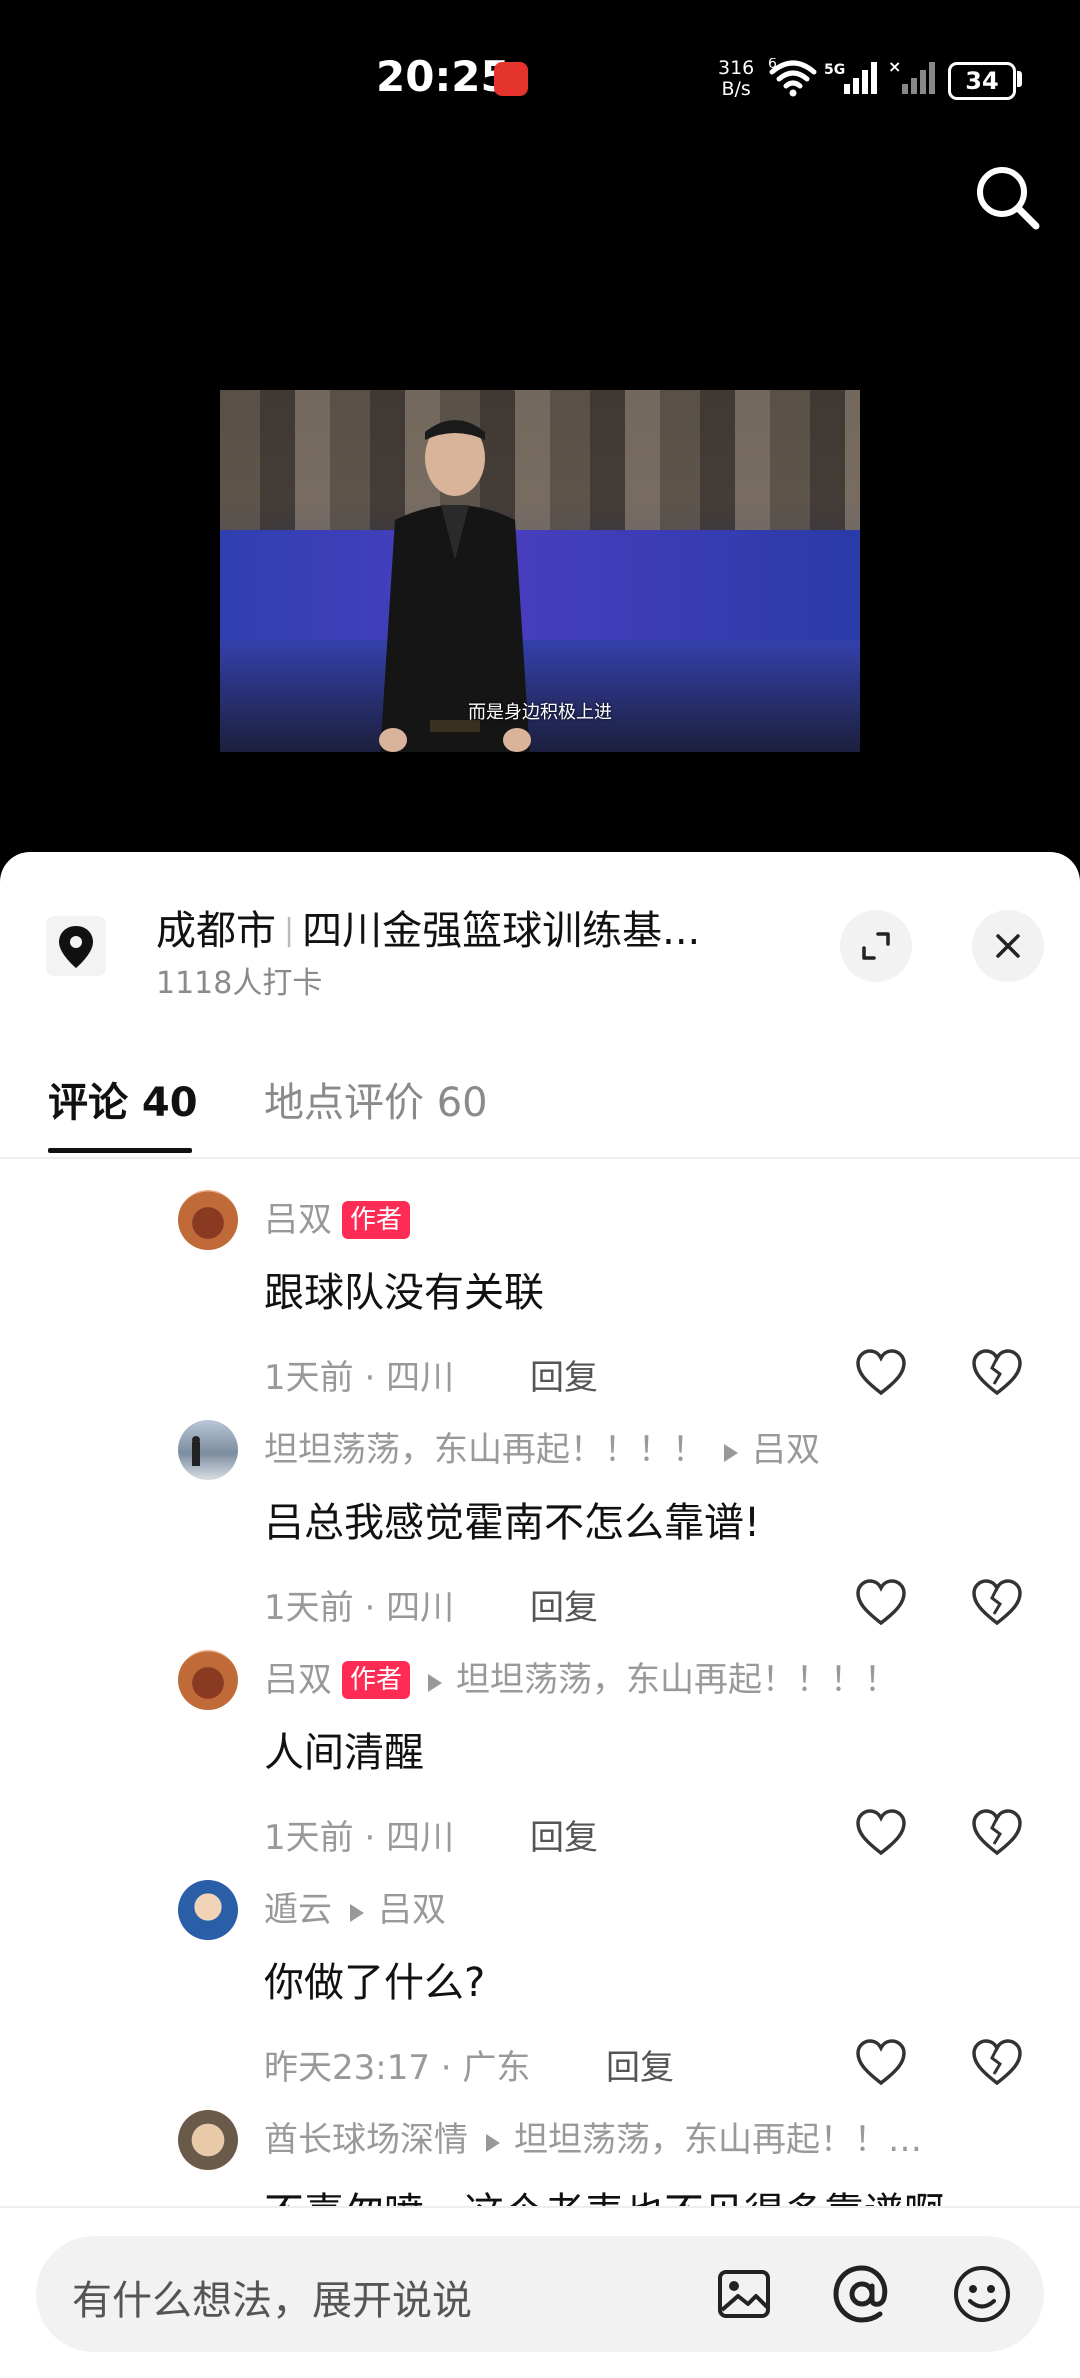 The height and width of the screenshot is (2378, 1080). I want to click on signal-5g-icon: 5G, so click(850, 78).